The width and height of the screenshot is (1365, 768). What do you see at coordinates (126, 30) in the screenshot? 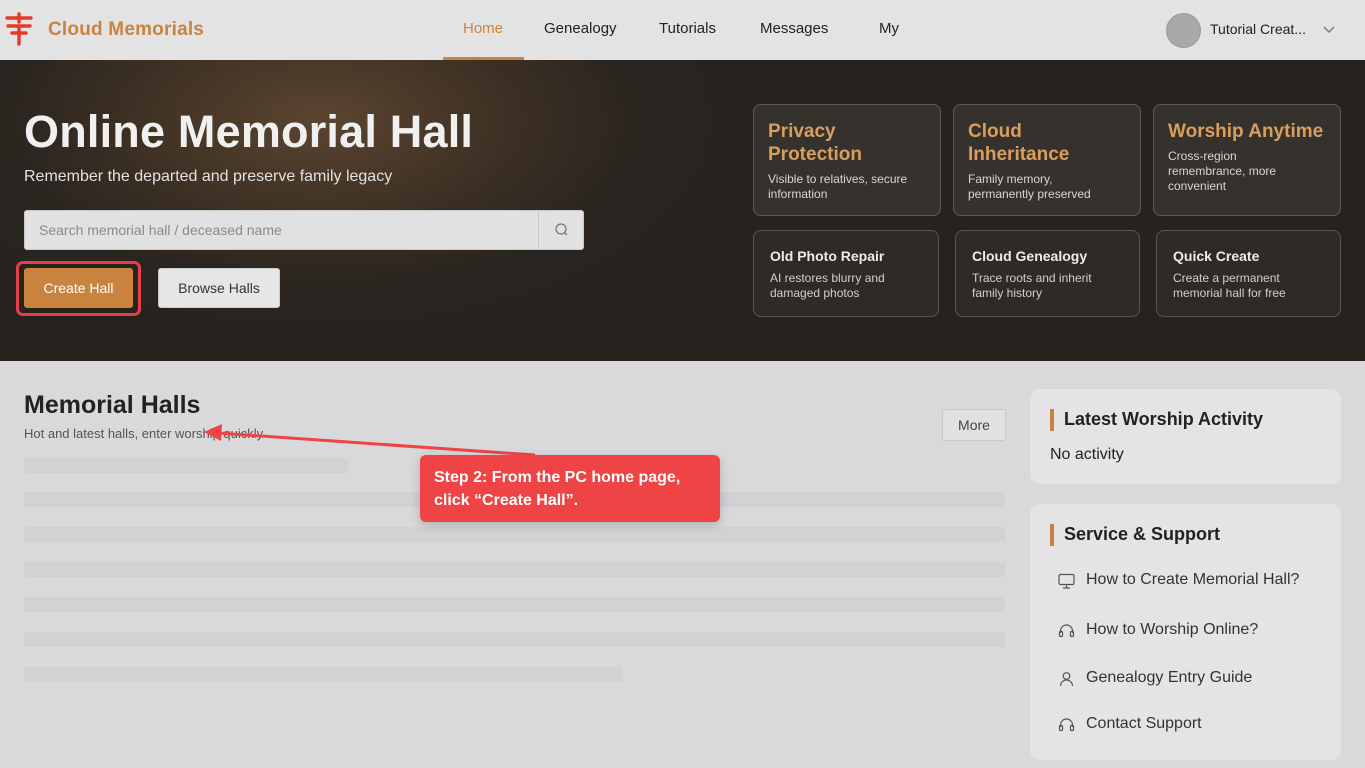
I see `brand-name: Cloud Memorials` at bounding box center [126, 30].